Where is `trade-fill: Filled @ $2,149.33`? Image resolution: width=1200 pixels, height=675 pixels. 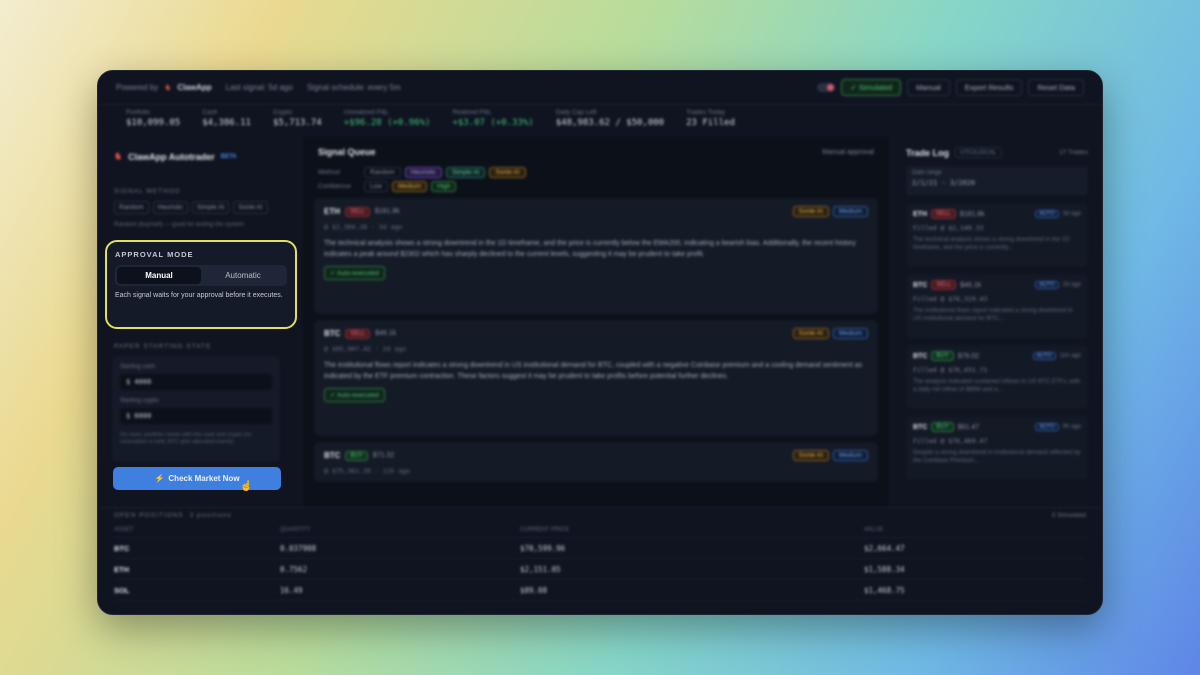 trade-fill: Filled @ $2,149.33 is located at coordinates (948, 228).